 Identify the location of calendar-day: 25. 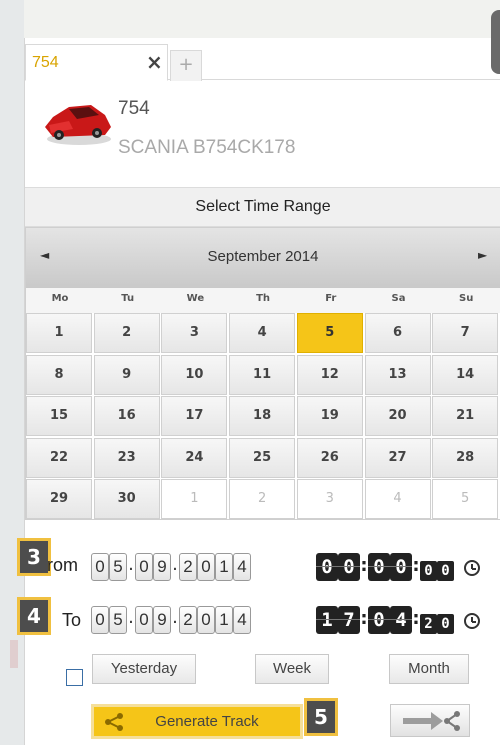
(262, 457).